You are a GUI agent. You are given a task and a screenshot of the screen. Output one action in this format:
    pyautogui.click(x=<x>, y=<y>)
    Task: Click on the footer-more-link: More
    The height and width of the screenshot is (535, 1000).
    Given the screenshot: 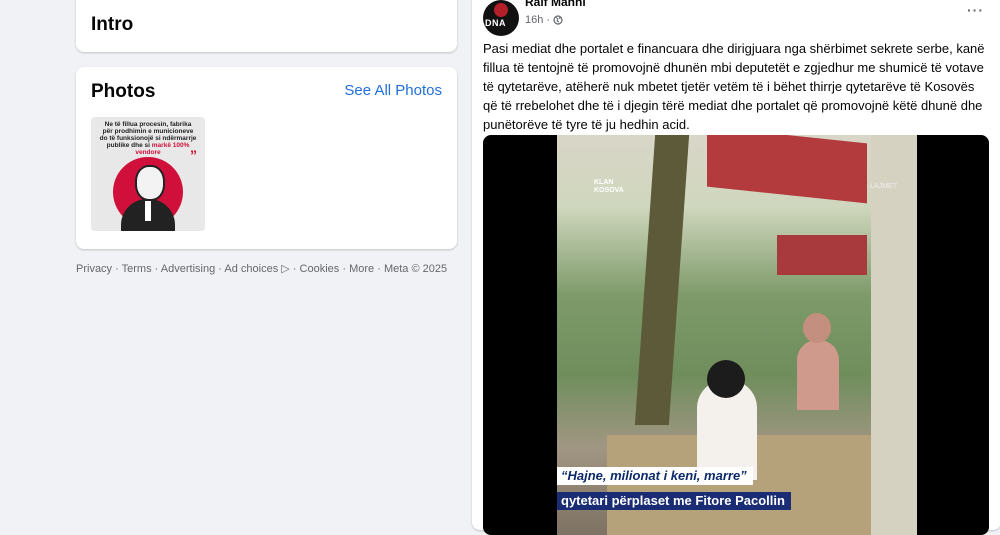 What is the action you would take?
    pyautogui.click(x=361, y=269)
    